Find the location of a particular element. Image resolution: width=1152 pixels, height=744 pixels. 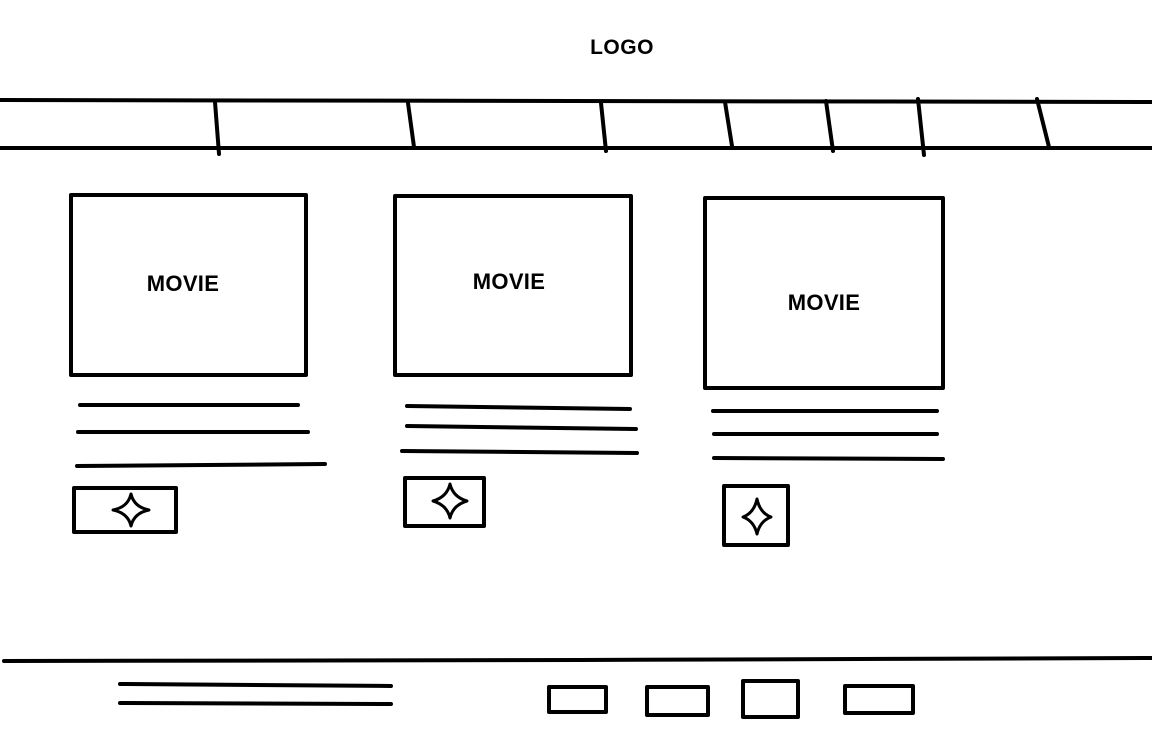

footer-top-line is located at coordinates (577, 659).